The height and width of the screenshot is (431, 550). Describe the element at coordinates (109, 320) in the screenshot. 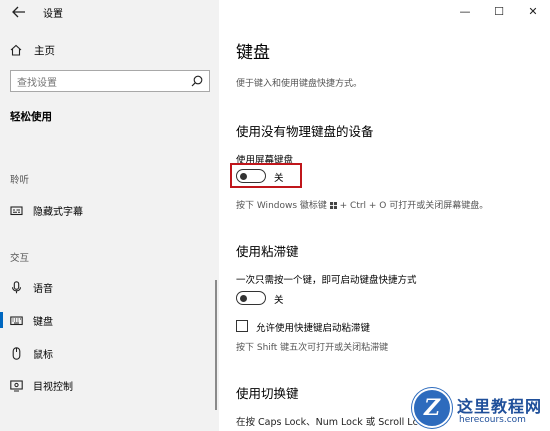

I see `sidebar-item-keyboard: 键盘` at that location.